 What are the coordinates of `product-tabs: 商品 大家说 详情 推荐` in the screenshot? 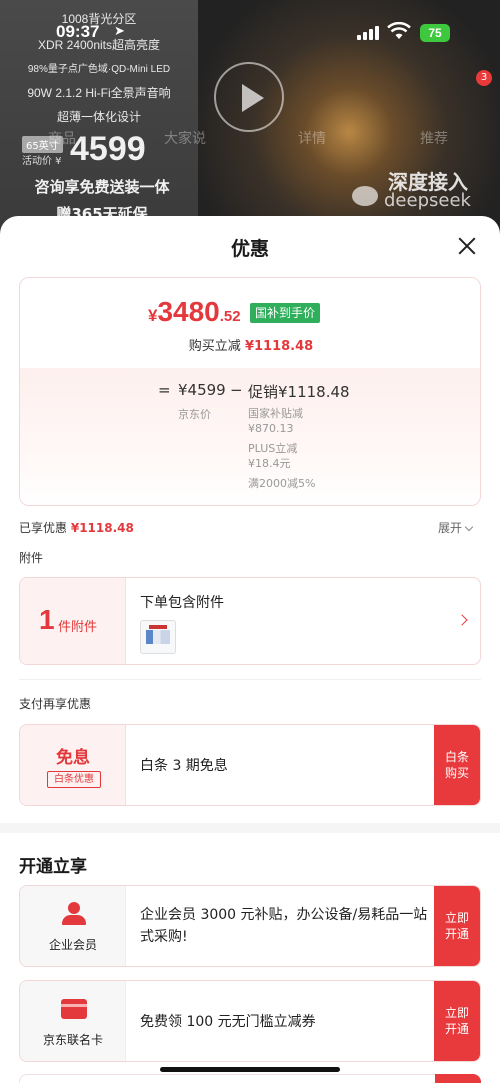 It's located at (250, 136).